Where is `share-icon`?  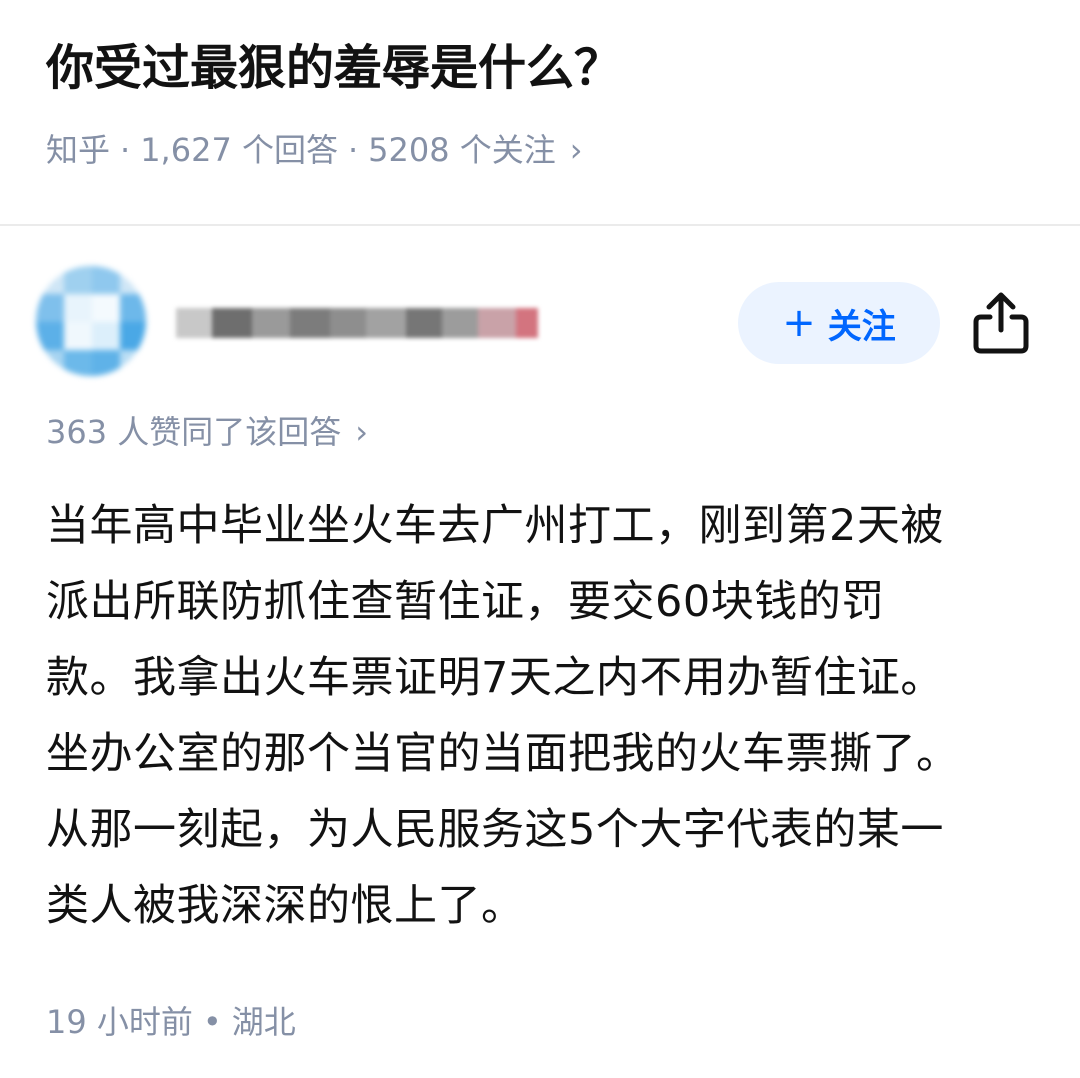 share-icon is located at coordinates (1001, 323).